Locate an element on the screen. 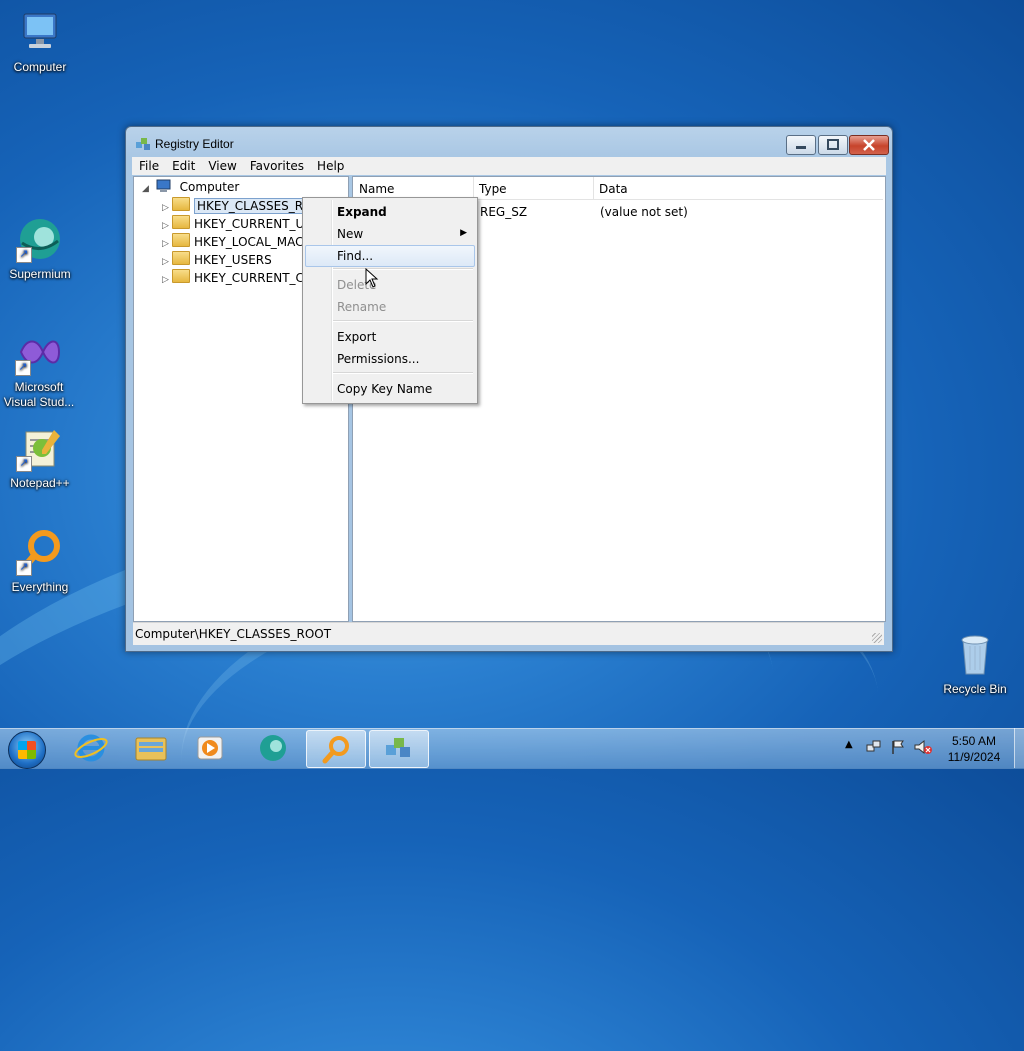 The image size is (1024, 1051). minimize-button is located at coordinates (801, 145).